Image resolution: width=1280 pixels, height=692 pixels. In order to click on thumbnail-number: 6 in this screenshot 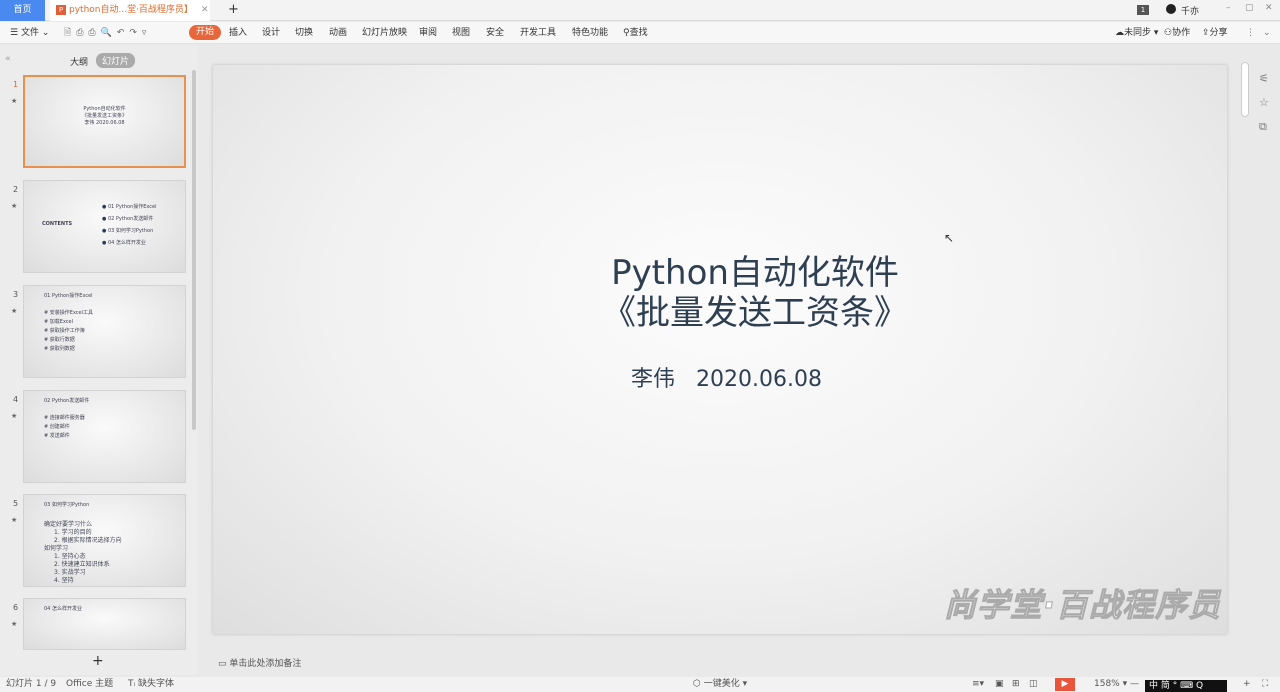, I will do `click(16, 607)`.